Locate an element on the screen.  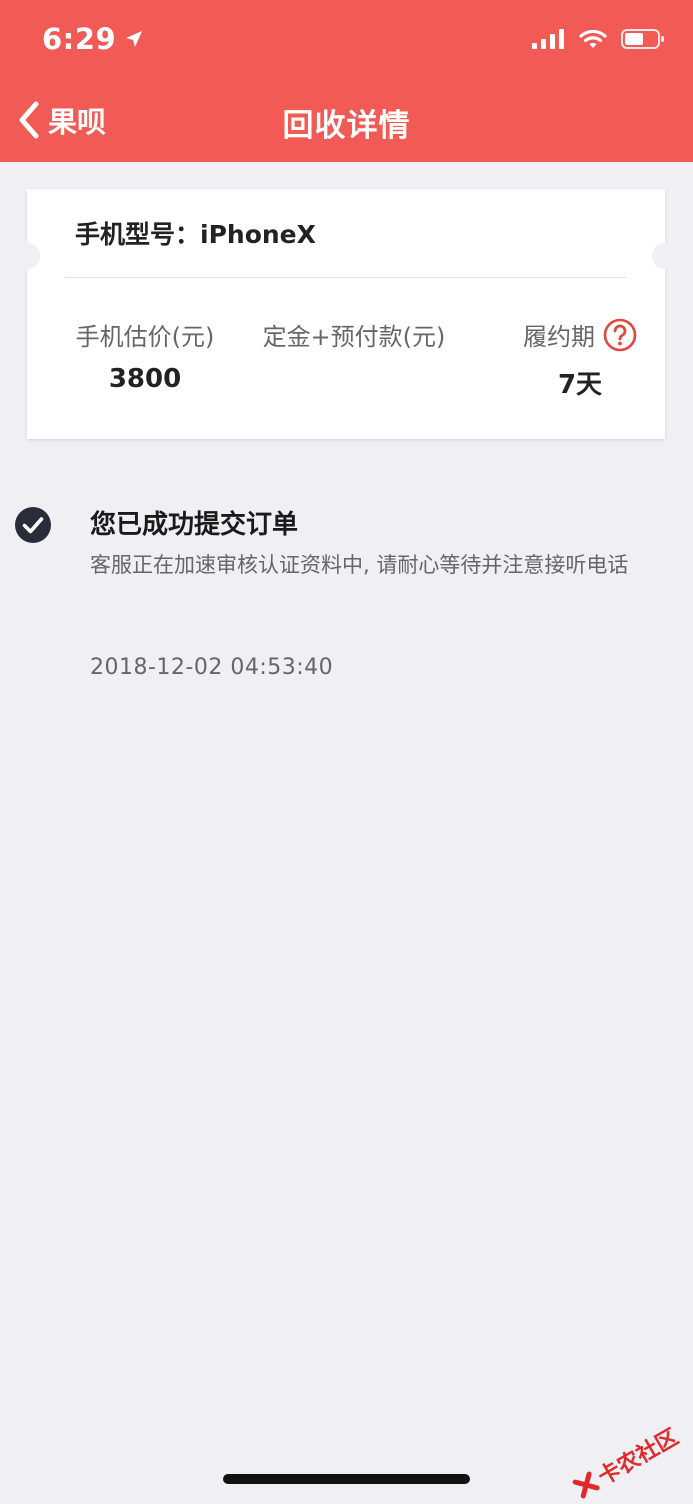
phone-model-row: 手机型号： iPhoneX is located at coordinates (195, 233).